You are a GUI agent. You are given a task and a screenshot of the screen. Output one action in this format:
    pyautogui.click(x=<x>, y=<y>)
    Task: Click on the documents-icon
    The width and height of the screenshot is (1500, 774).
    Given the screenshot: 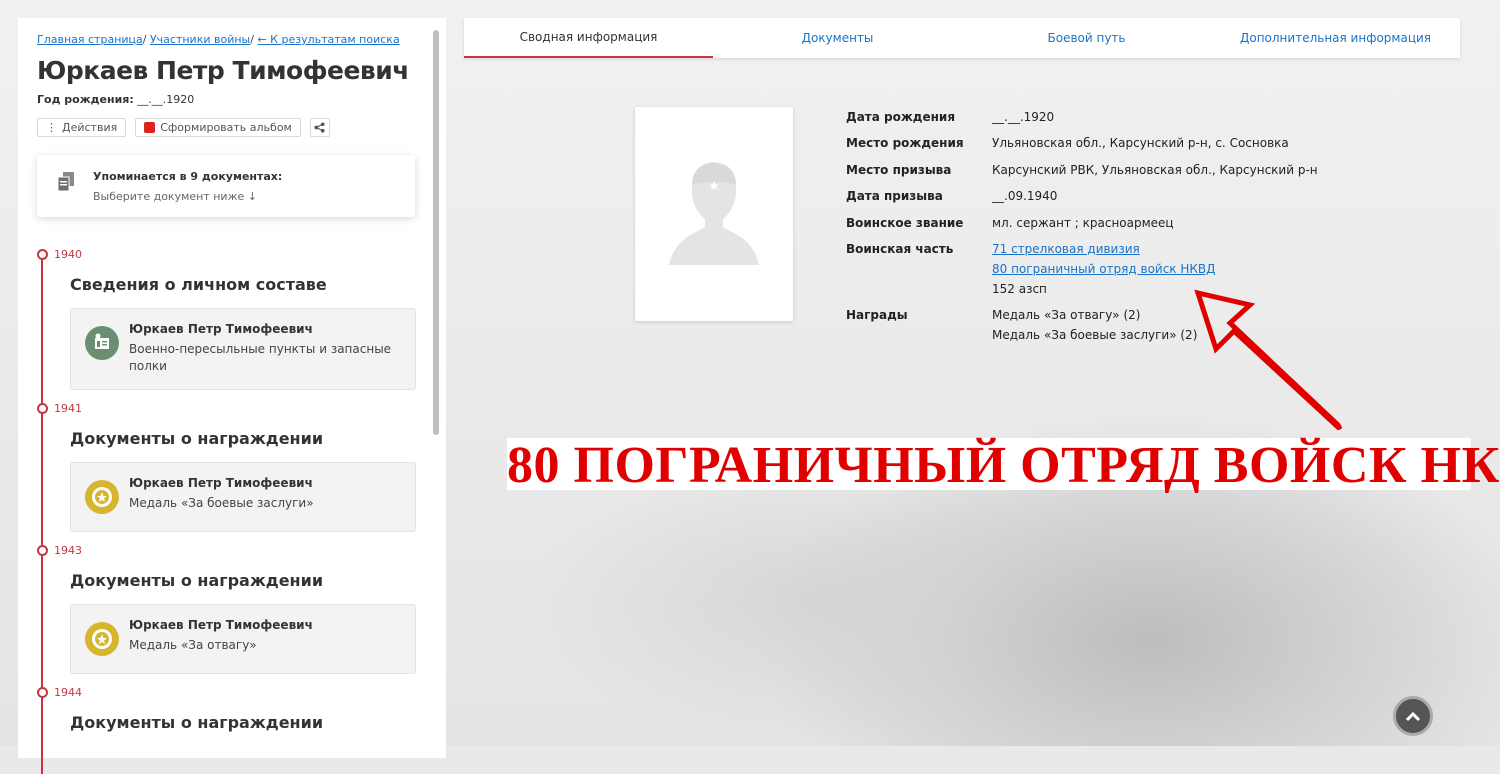 What is the action you would take?
    pyautogui.click(x=65, y=182)
    